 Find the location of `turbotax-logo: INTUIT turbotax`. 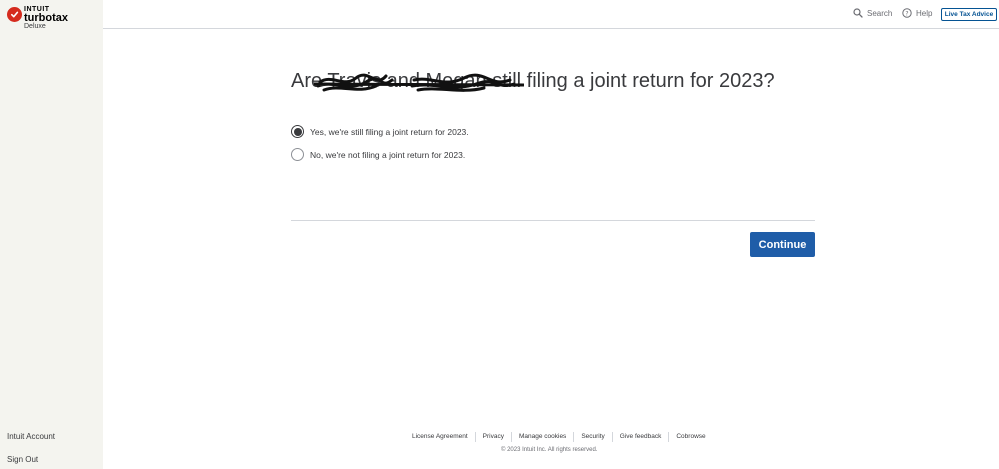

turbotax-logo: INTUIT turbotax is located at coordinates (37, 15).